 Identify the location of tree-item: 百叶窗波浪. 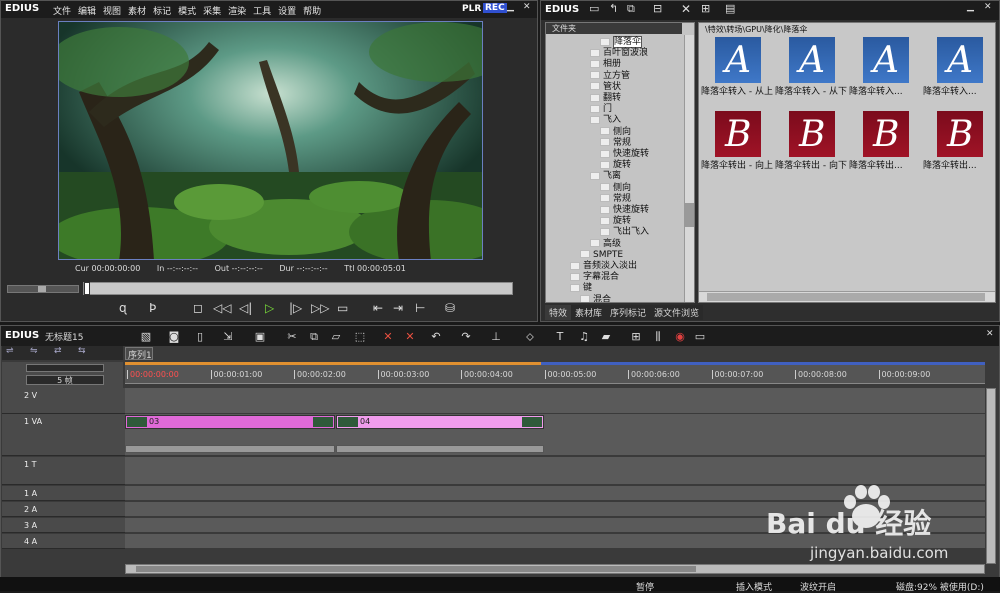
(619, 53).